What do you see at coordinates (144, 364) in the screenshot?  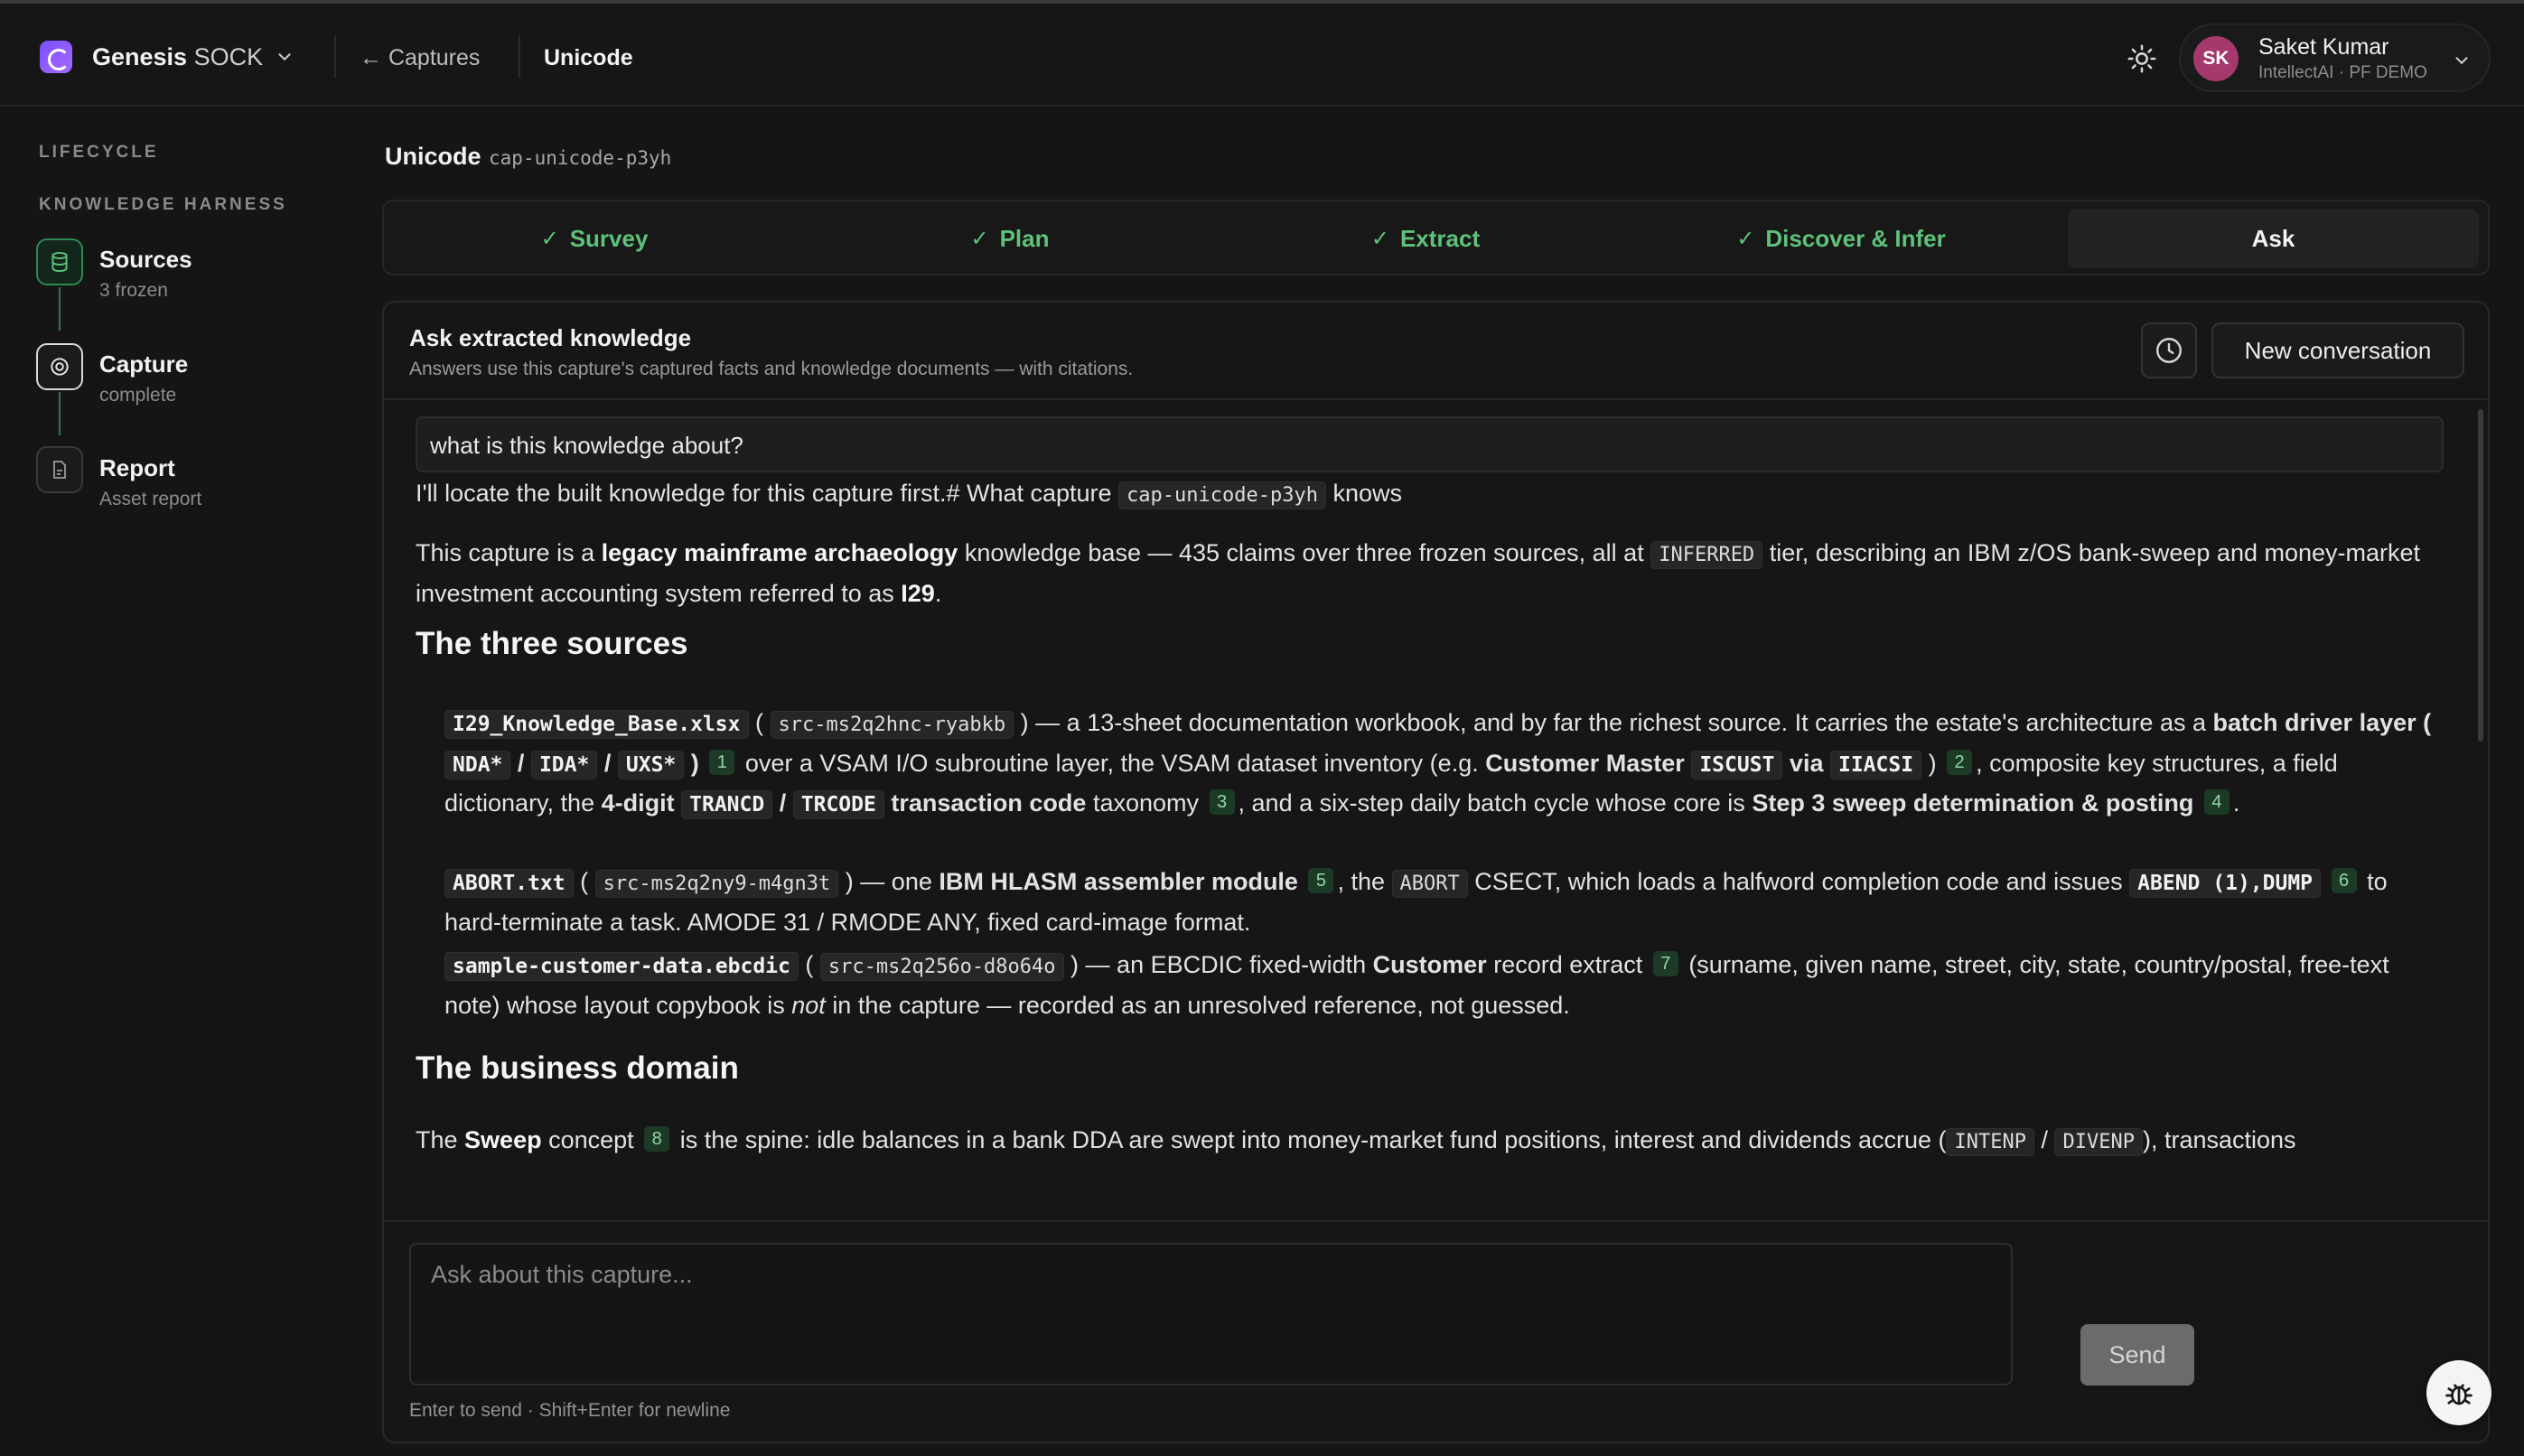 I see `sidebar-item-label: Capture` at bounding box center [144, 364].